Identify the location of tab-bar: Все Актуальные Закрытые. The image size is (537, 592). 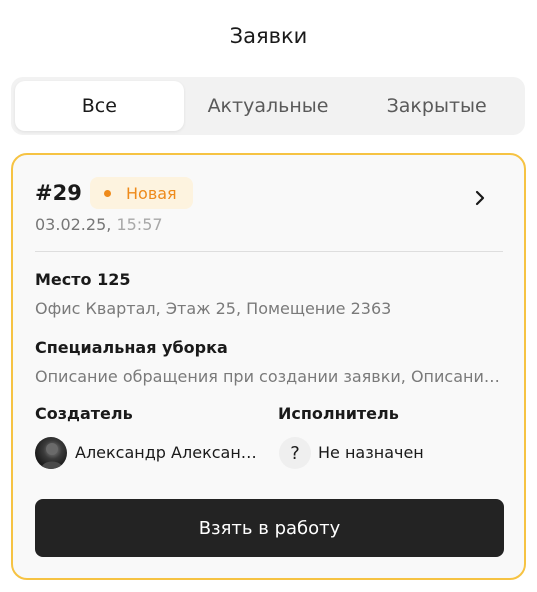
(268, 106).